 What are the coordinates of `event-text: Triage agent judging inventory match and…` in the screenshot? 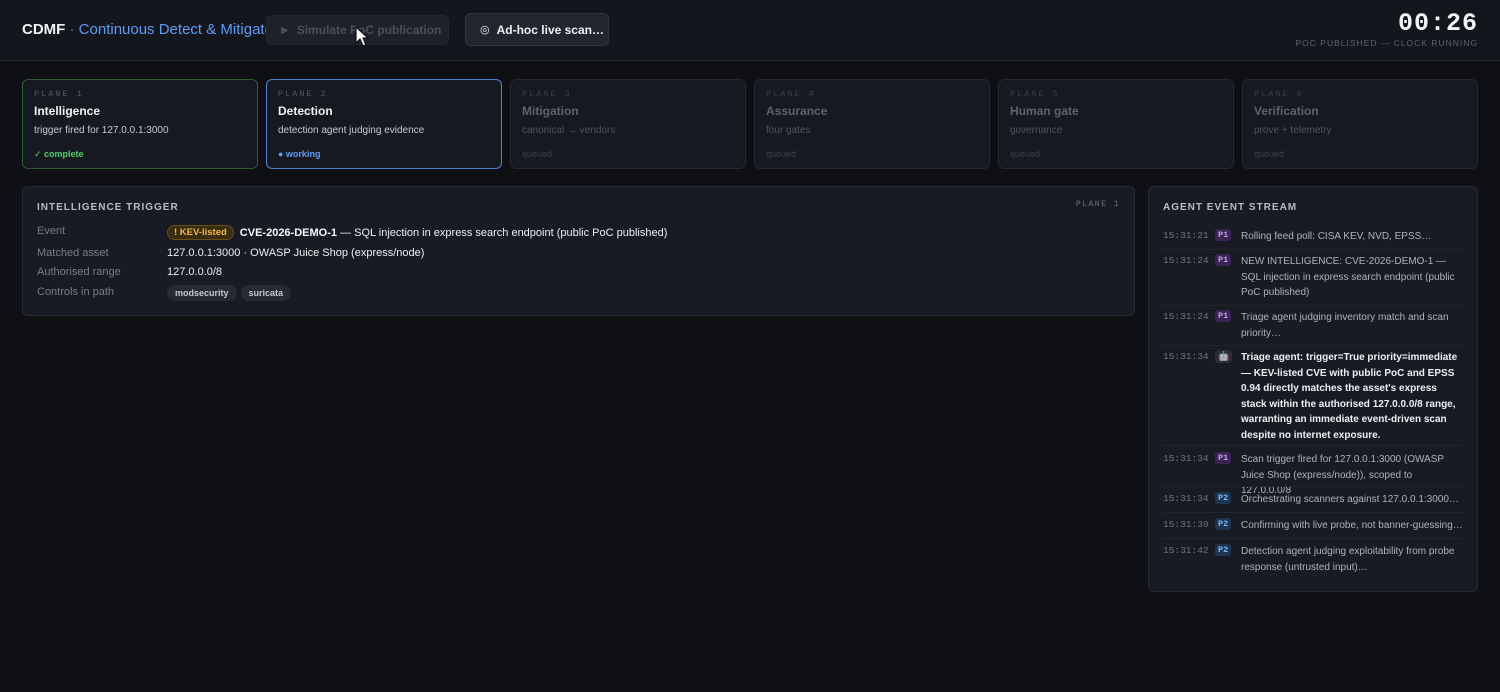 It's located at (1345, 325).